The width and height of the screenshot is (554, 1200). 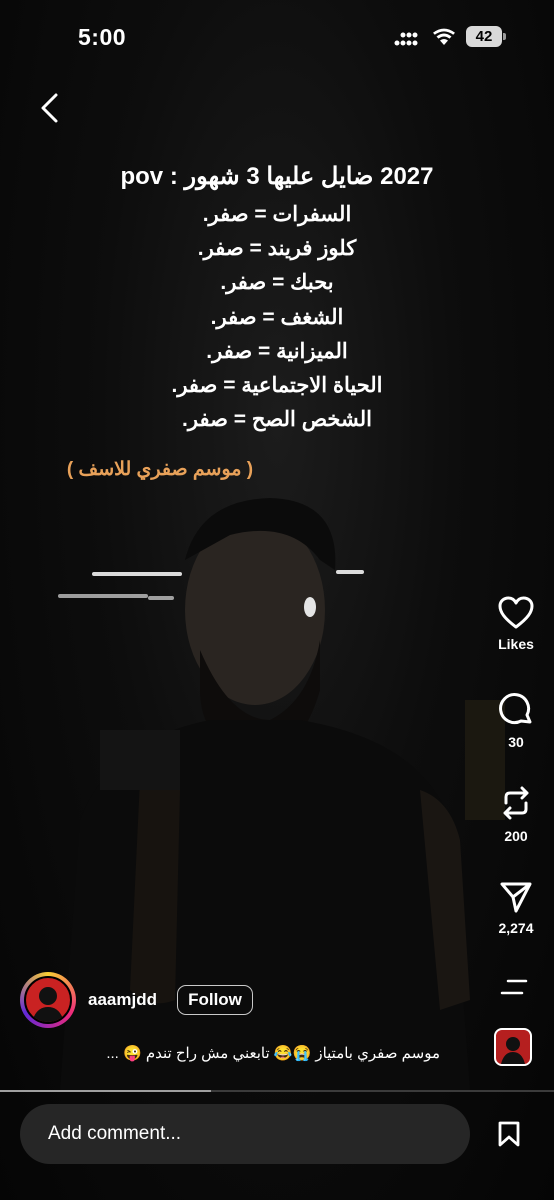 I want to click on shares-count: 2,274, so click(x=516, y=928).